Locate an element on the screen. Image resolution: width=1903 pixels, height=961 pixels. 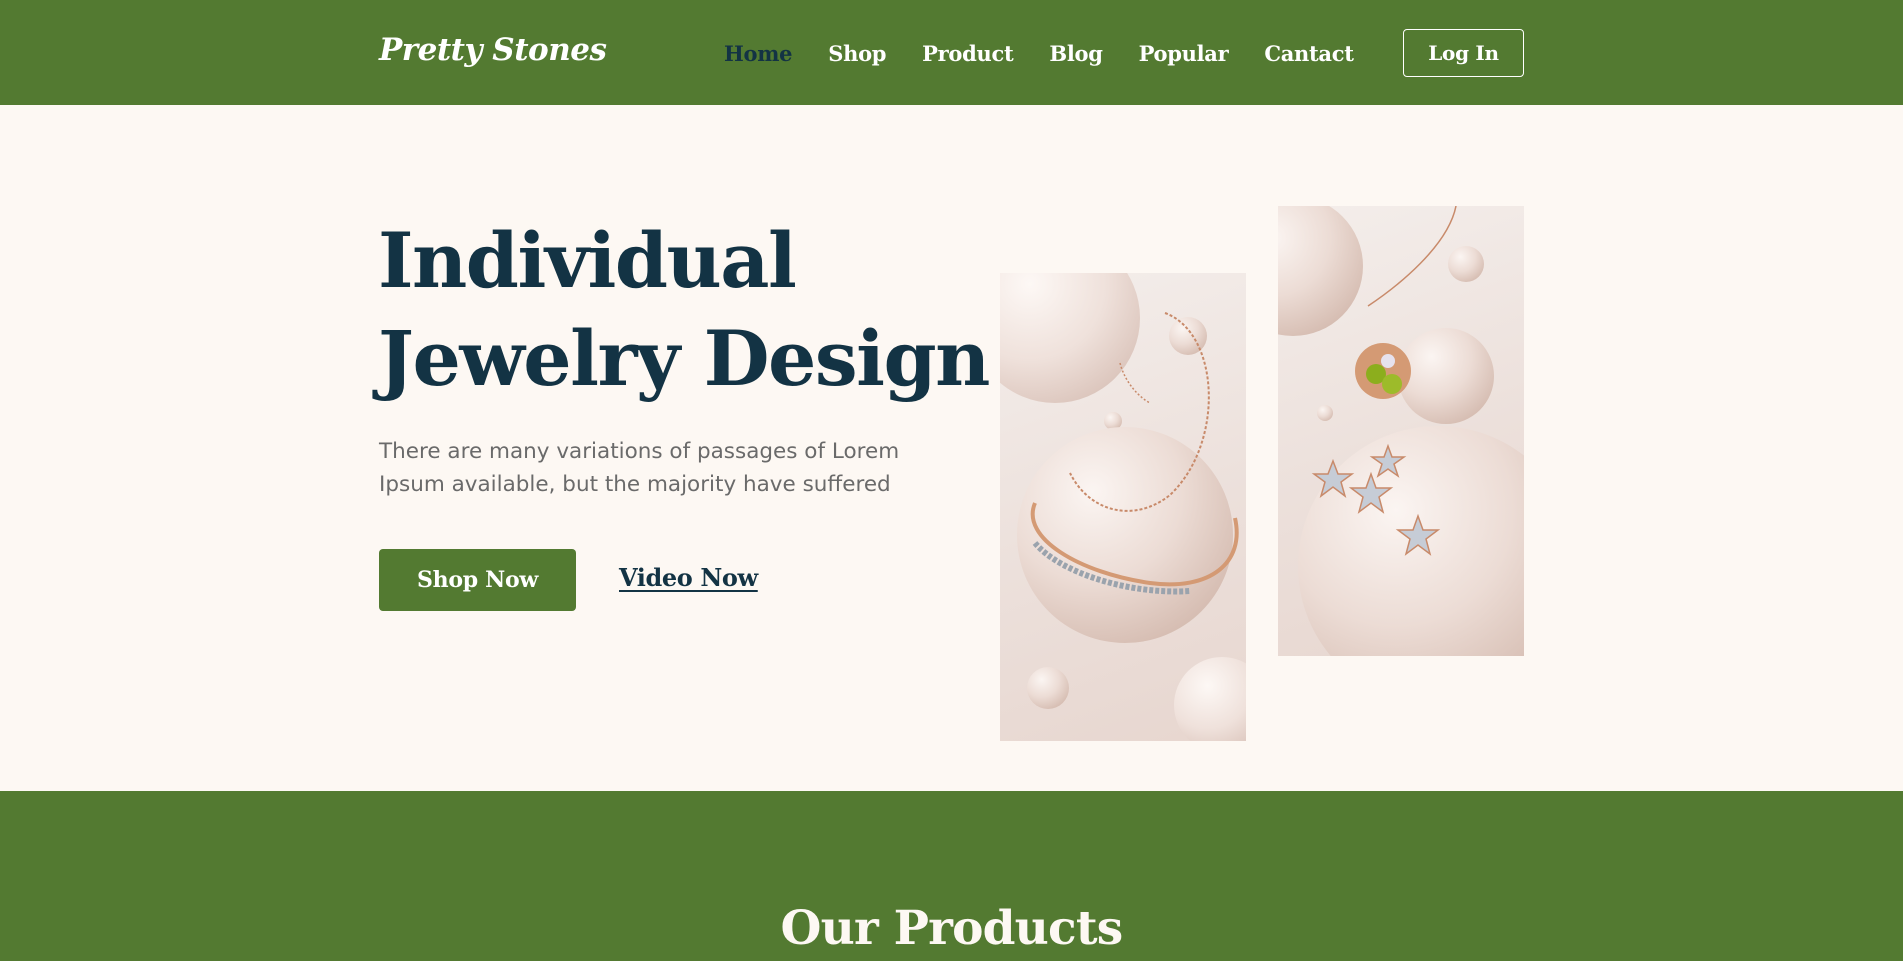
nav-item-blog: Blog is located at coordinates (1076, 53).